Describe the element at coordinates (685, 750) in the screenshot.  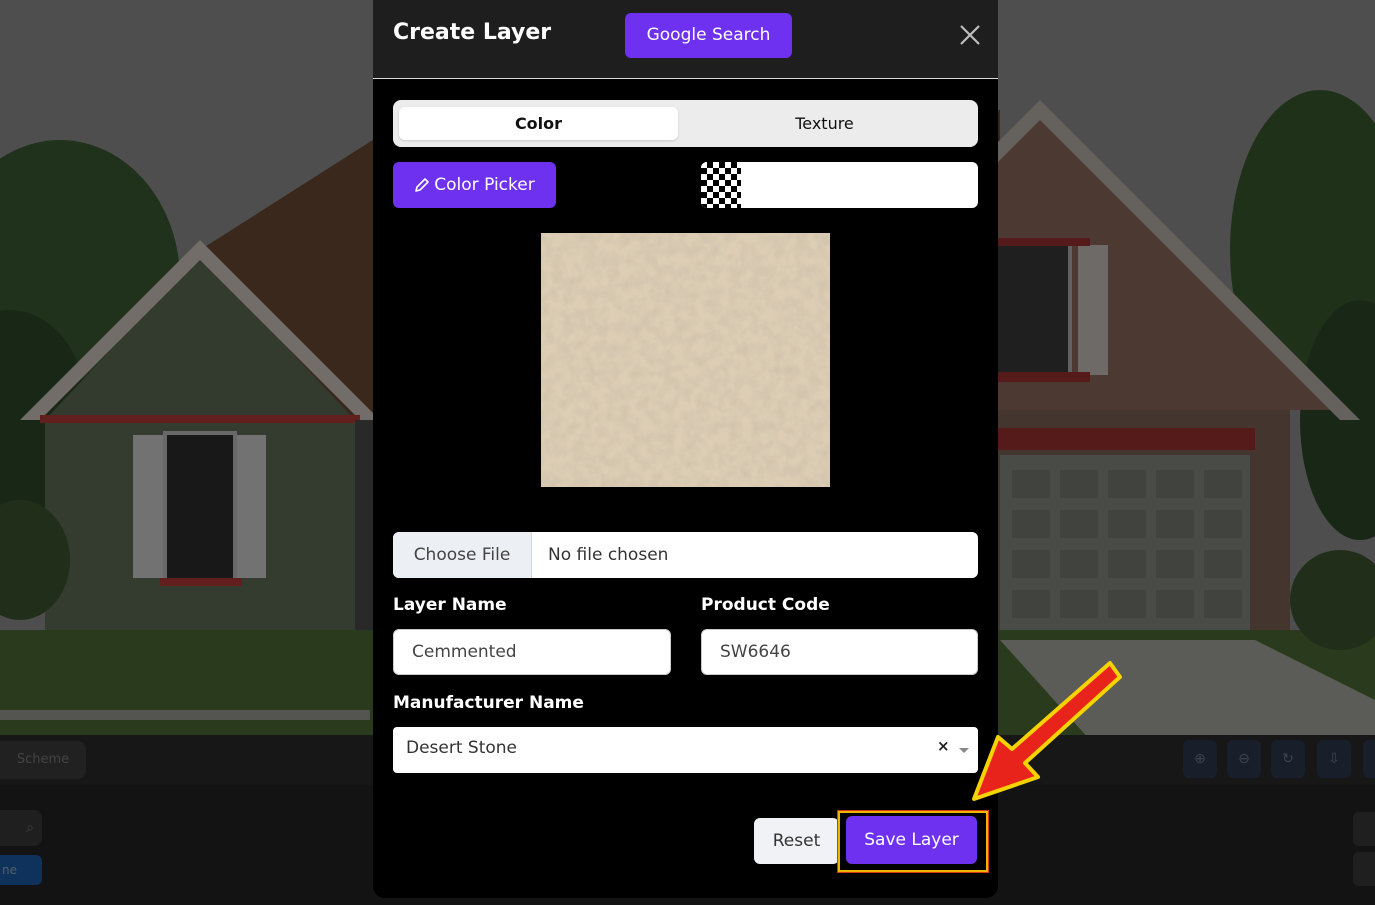
I see `manufacturer-select: Desert Stone ×` at that location.